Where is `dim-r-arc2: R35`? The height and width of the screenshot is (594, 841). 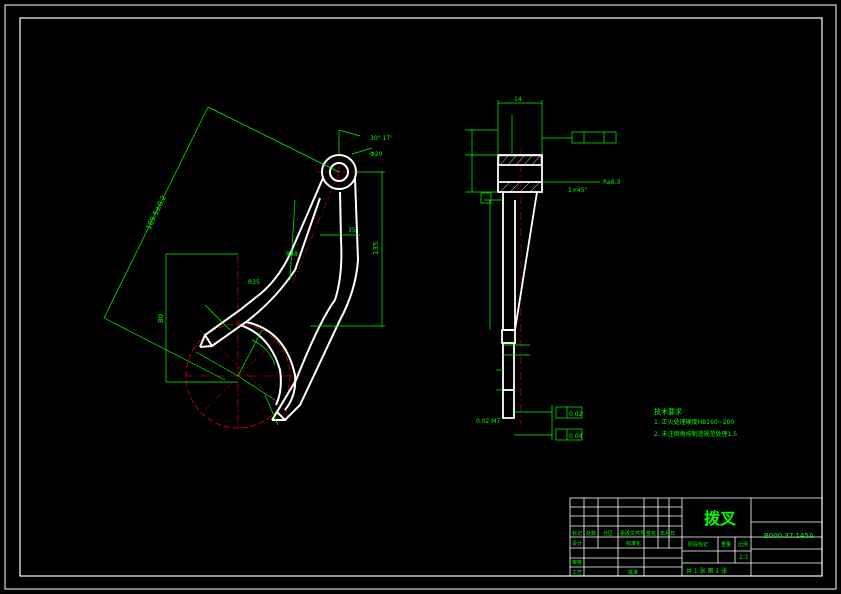 dim-r-arc2: R35 is located at coordinates (254, 282).